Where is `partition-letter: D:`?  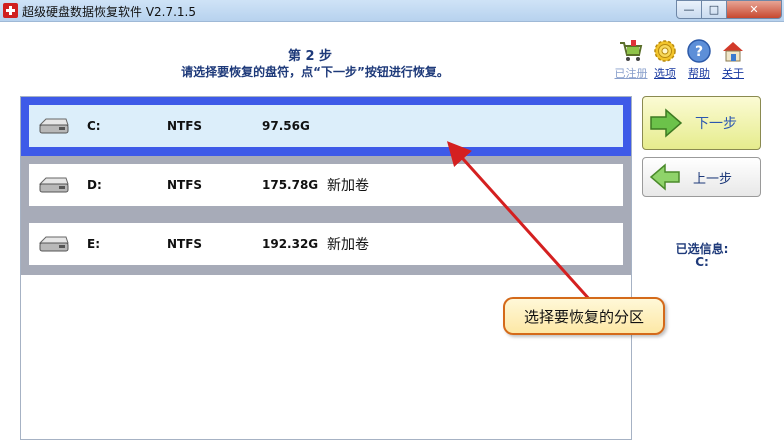 partition-letter: D: is located at coordinates (94, 185).